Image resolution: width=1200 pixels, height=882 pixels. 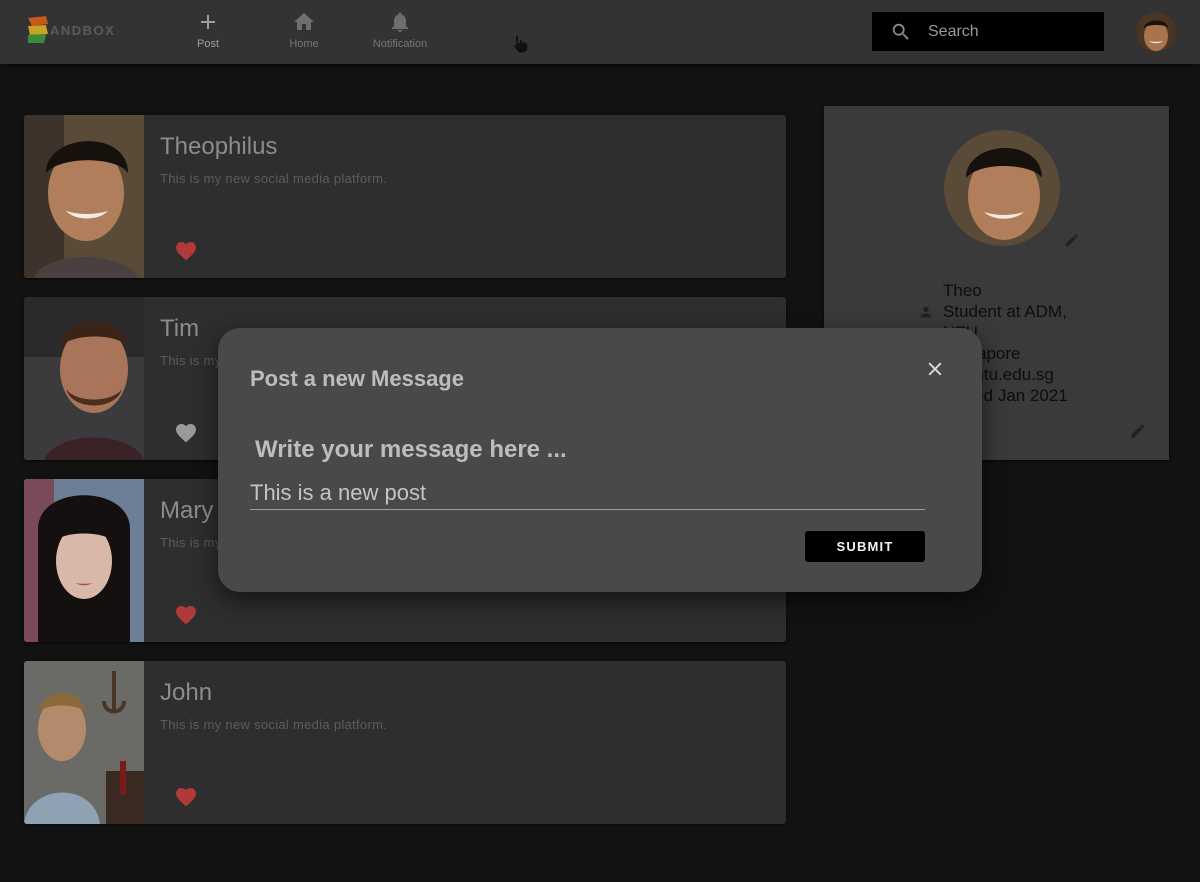 What do you see at coordinates (865, 546) in the screenshot?
I see `submit-button: SUBMIT` at bounding box center [865, 546].